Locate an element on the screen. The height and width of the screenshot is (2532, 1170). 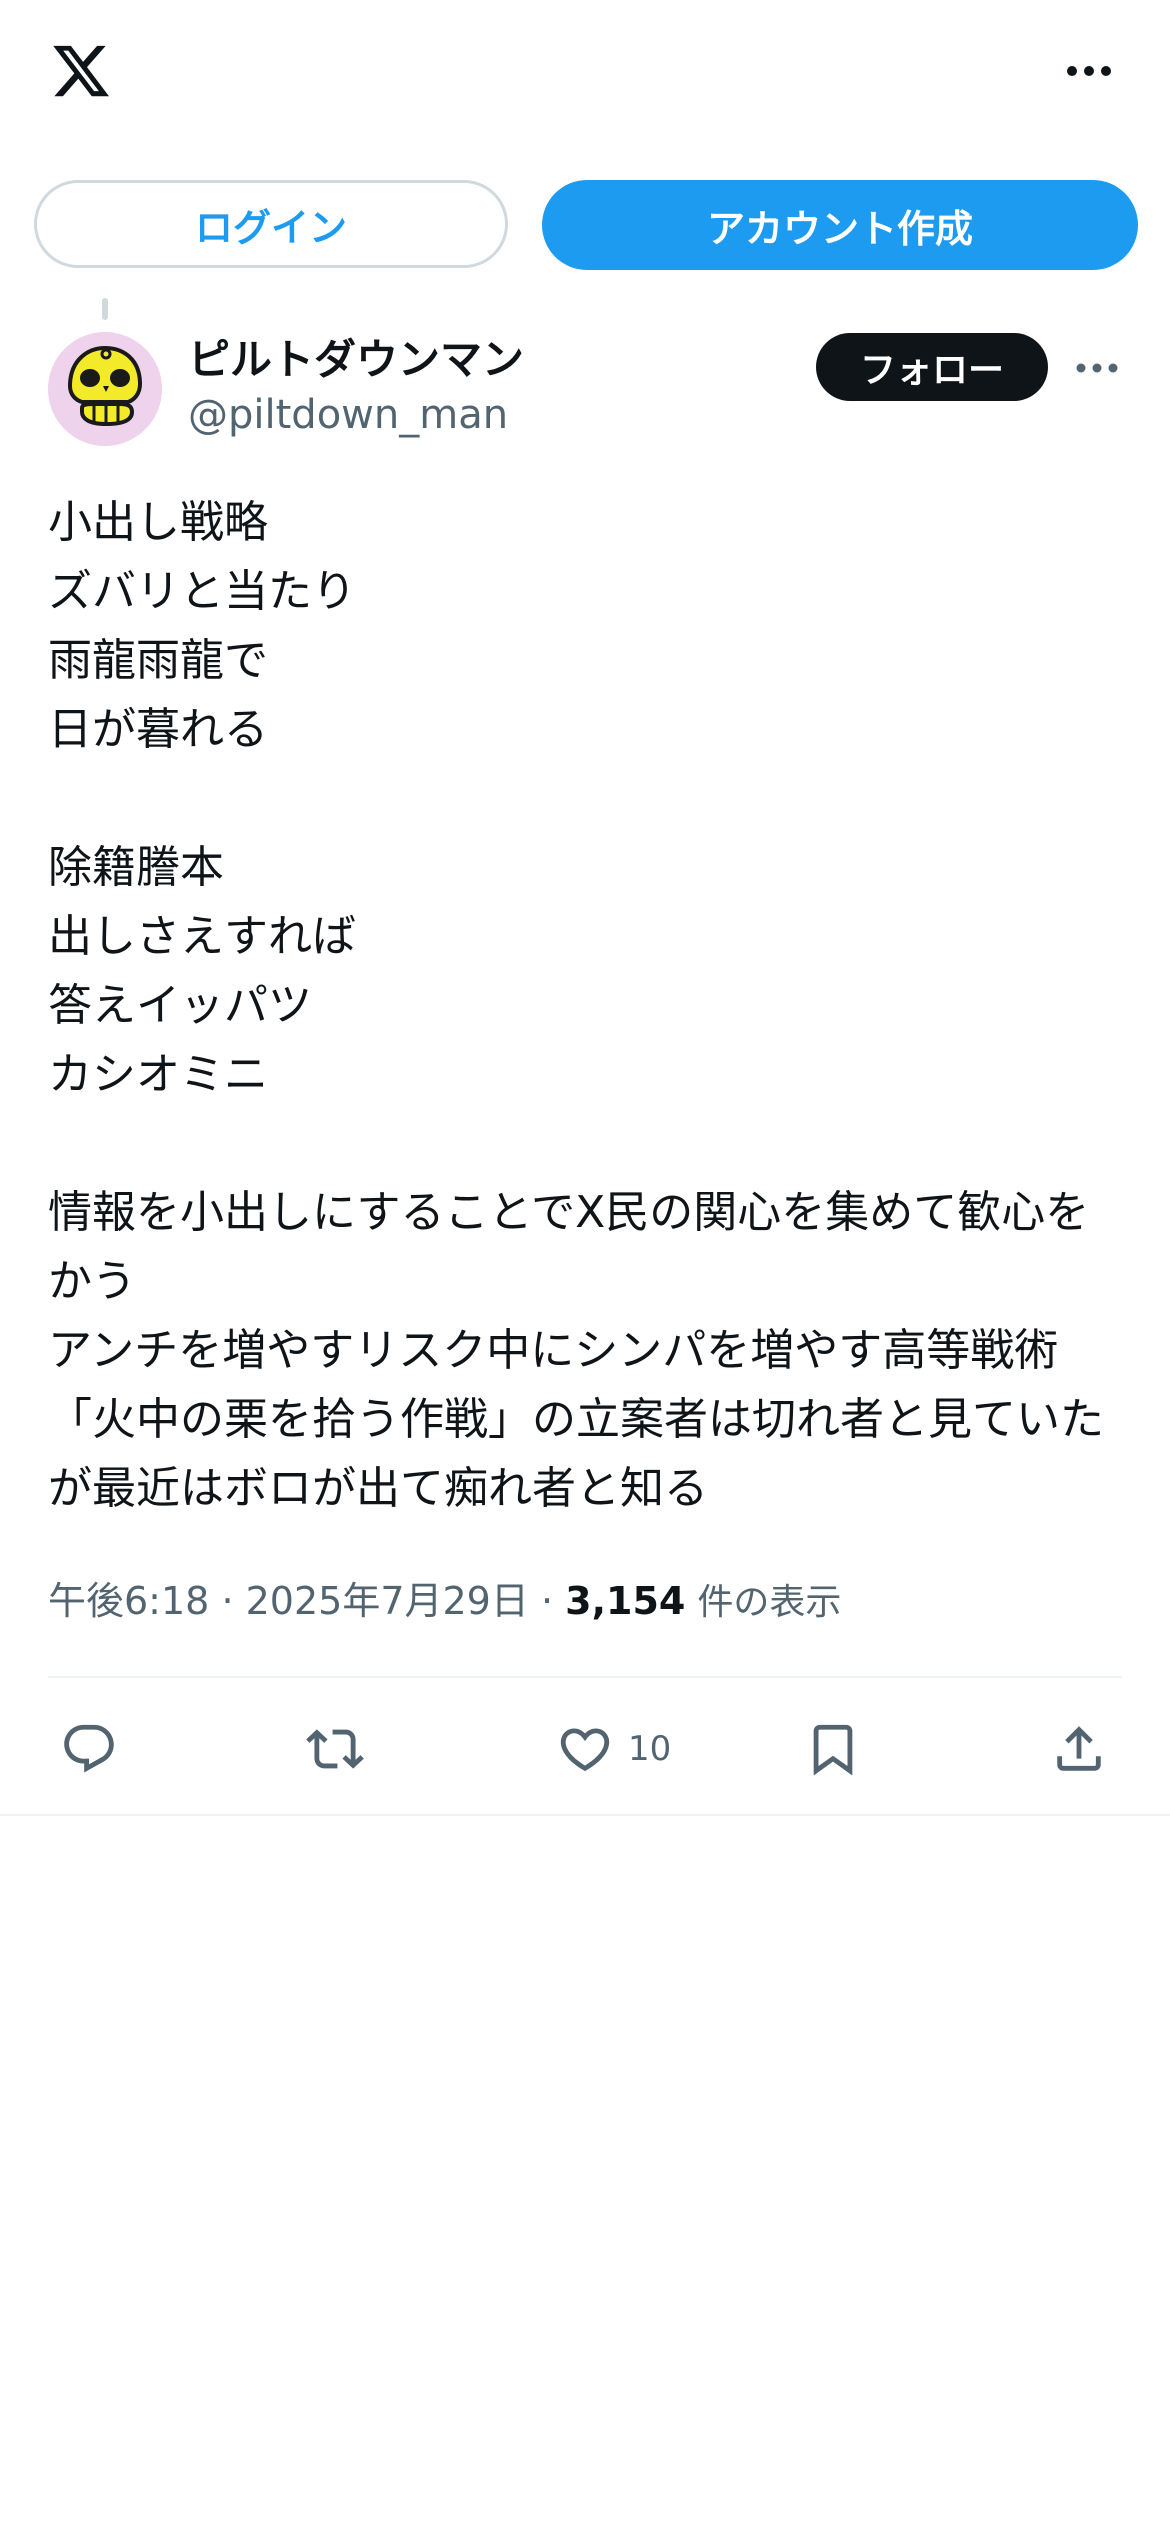
x-logo-icon is located at coordinates (81, 71).